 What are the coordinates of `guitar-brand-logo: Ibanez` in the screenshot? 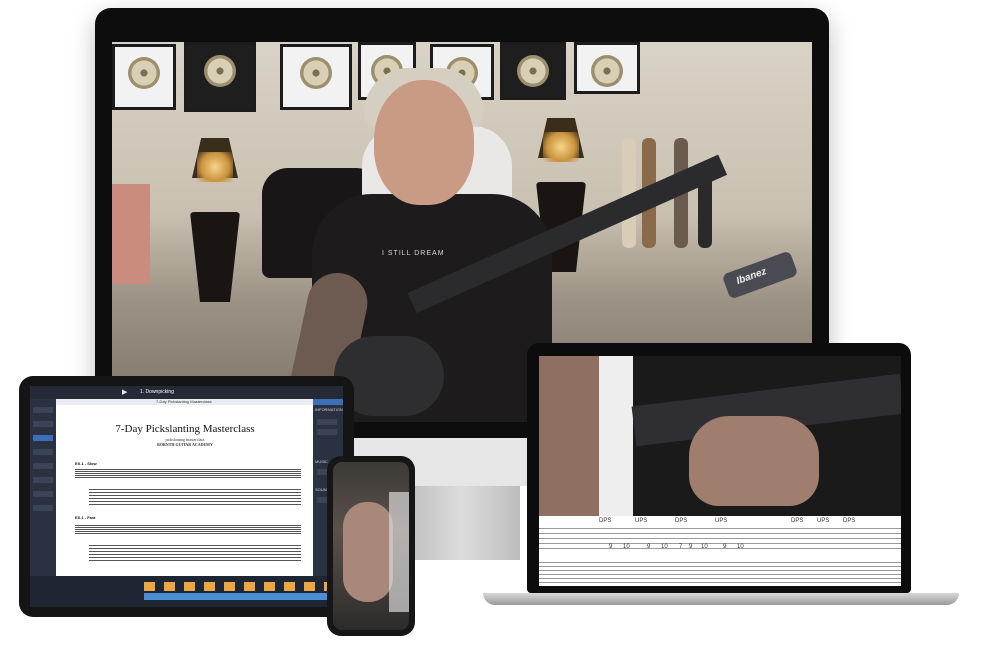 It's located at (752, 276).